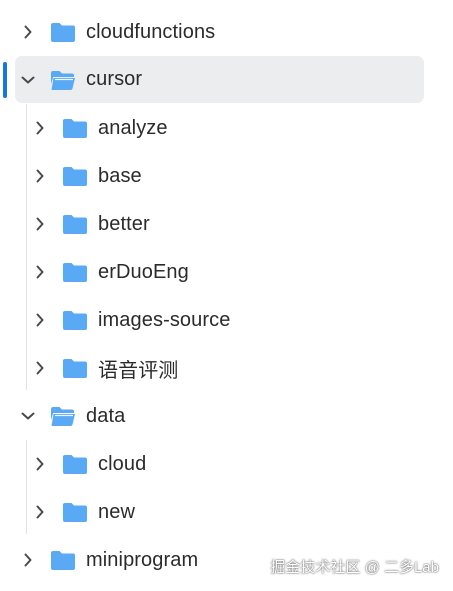  Describe the element at coordinates (106, 415) in the screenshot. I see `tree-item-label: data` at that location.